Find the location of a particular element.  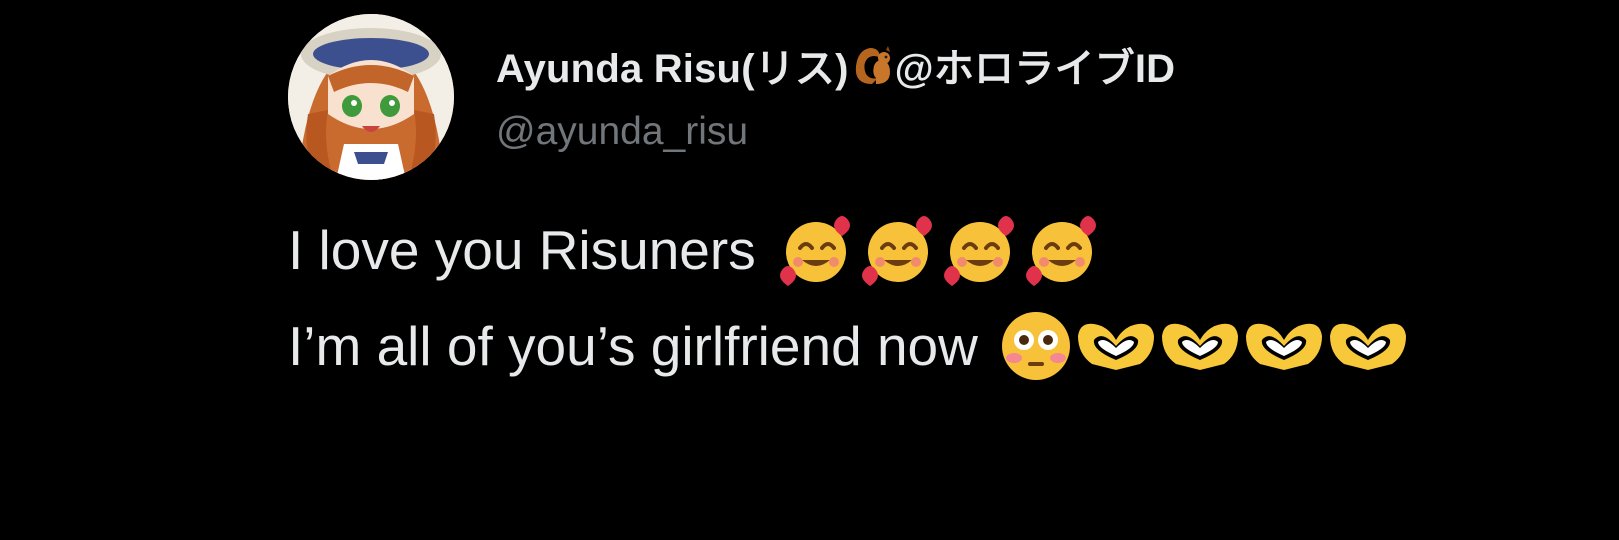

display-name: Ayunda Risu(リス) is located at coordinates (672, 65).